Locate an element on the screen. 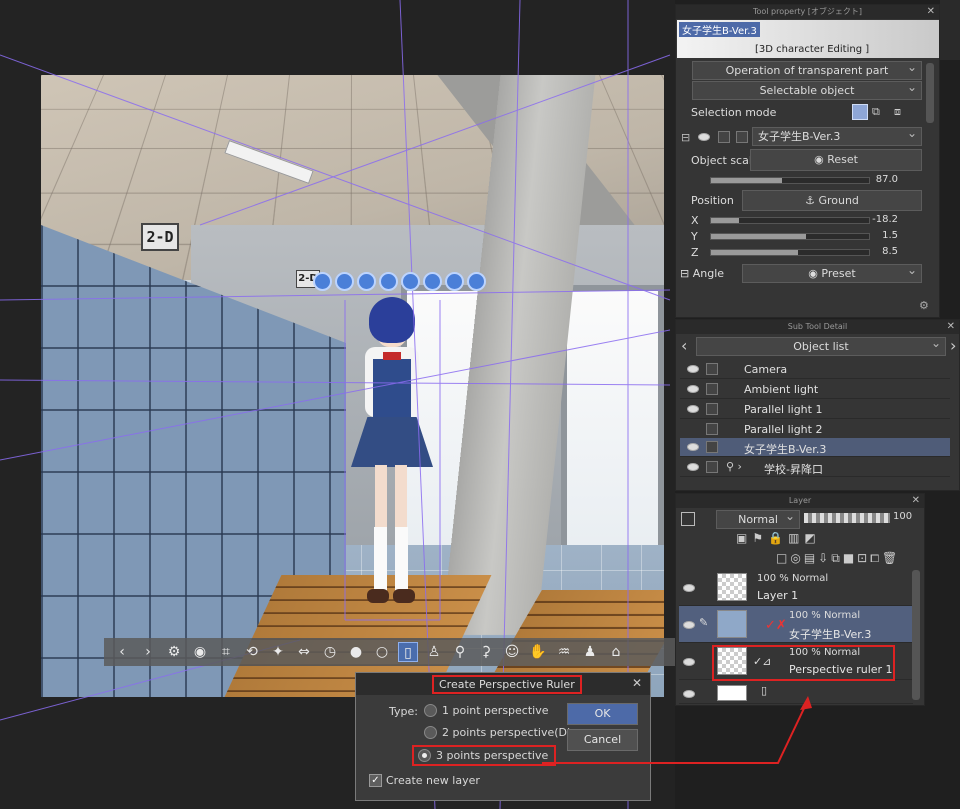 The width and height of the screenshot is (960, 809). layer-scrollbar is located at coordinates (916, 635).